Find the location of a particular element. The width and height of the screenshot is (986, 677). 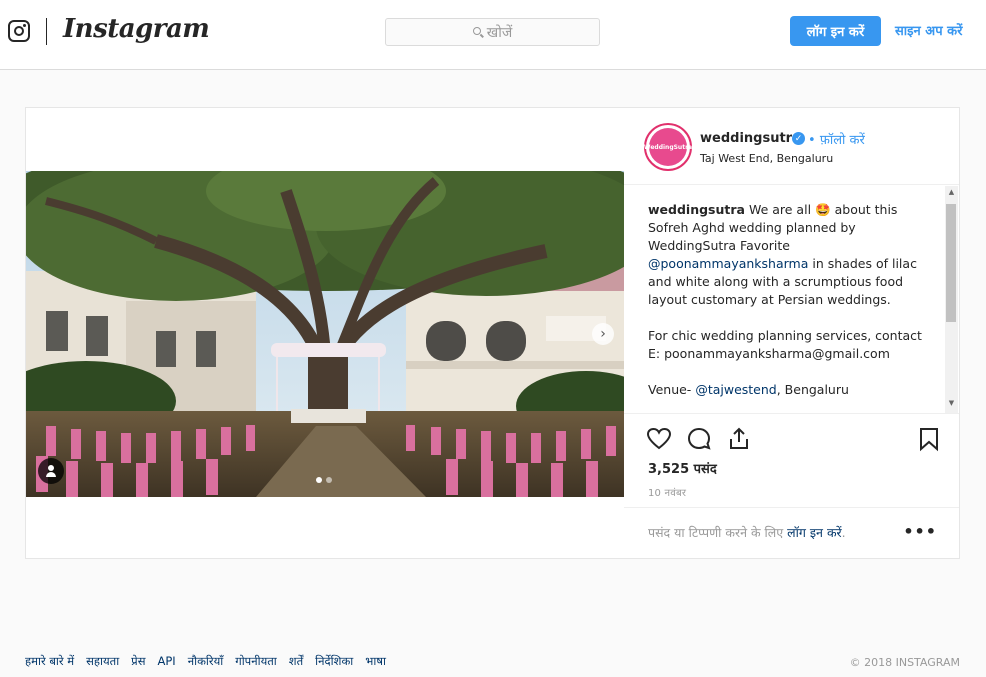

top-navigation-bar: Instagram खोजें लॉग इन करें साइन अप करें is located at coordinates (493, 35).